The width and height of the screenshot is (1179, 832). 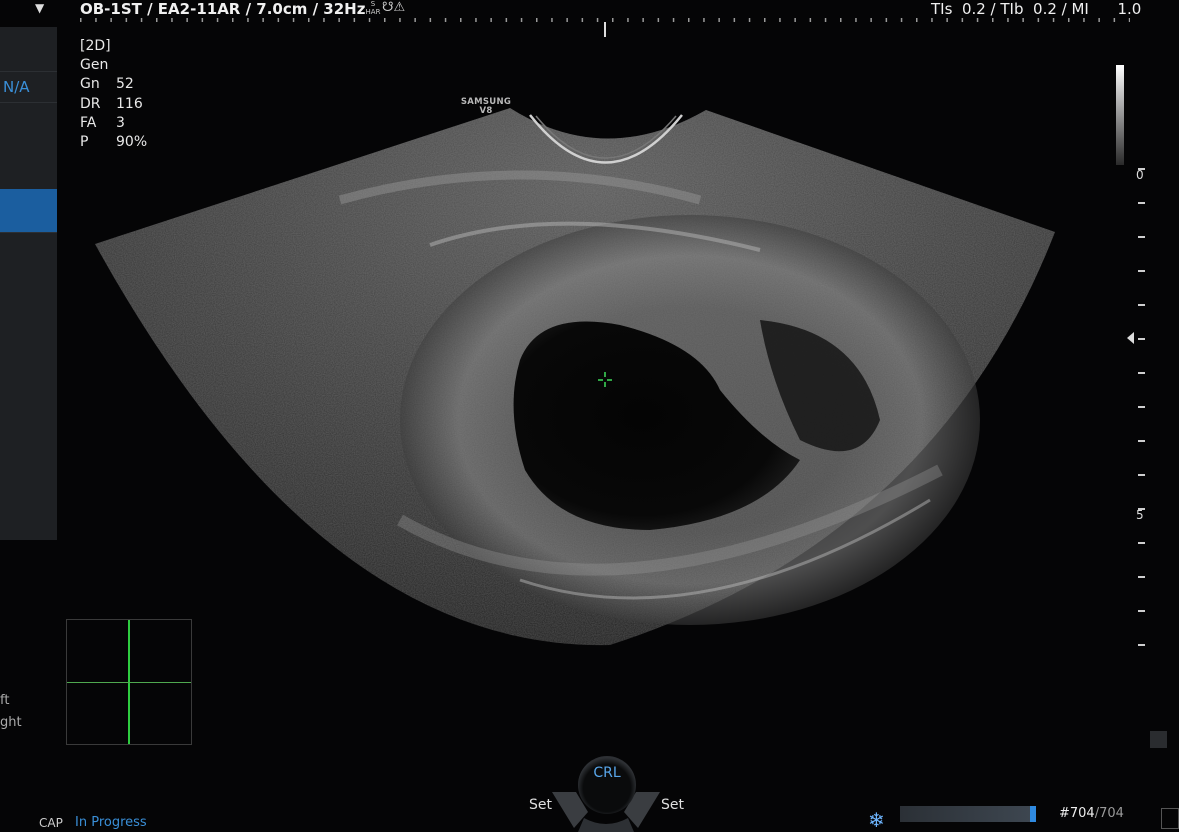 What do you see at coordinates (373, 8) in the screenshot?
I see `har-icon: S HAR` at bounding box center [373, 8].